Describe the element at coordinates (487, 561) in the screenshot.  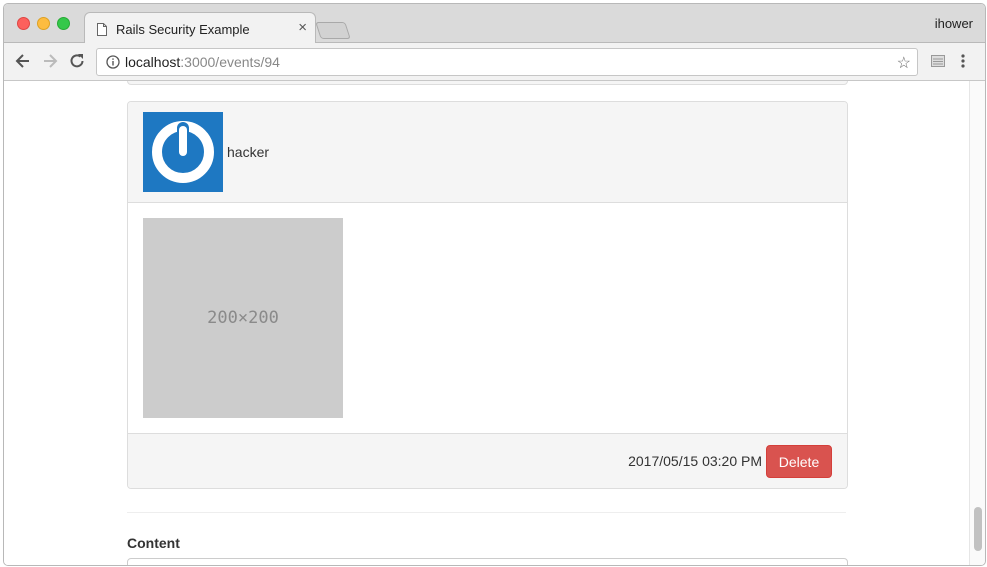
I see `content-field` at that location.